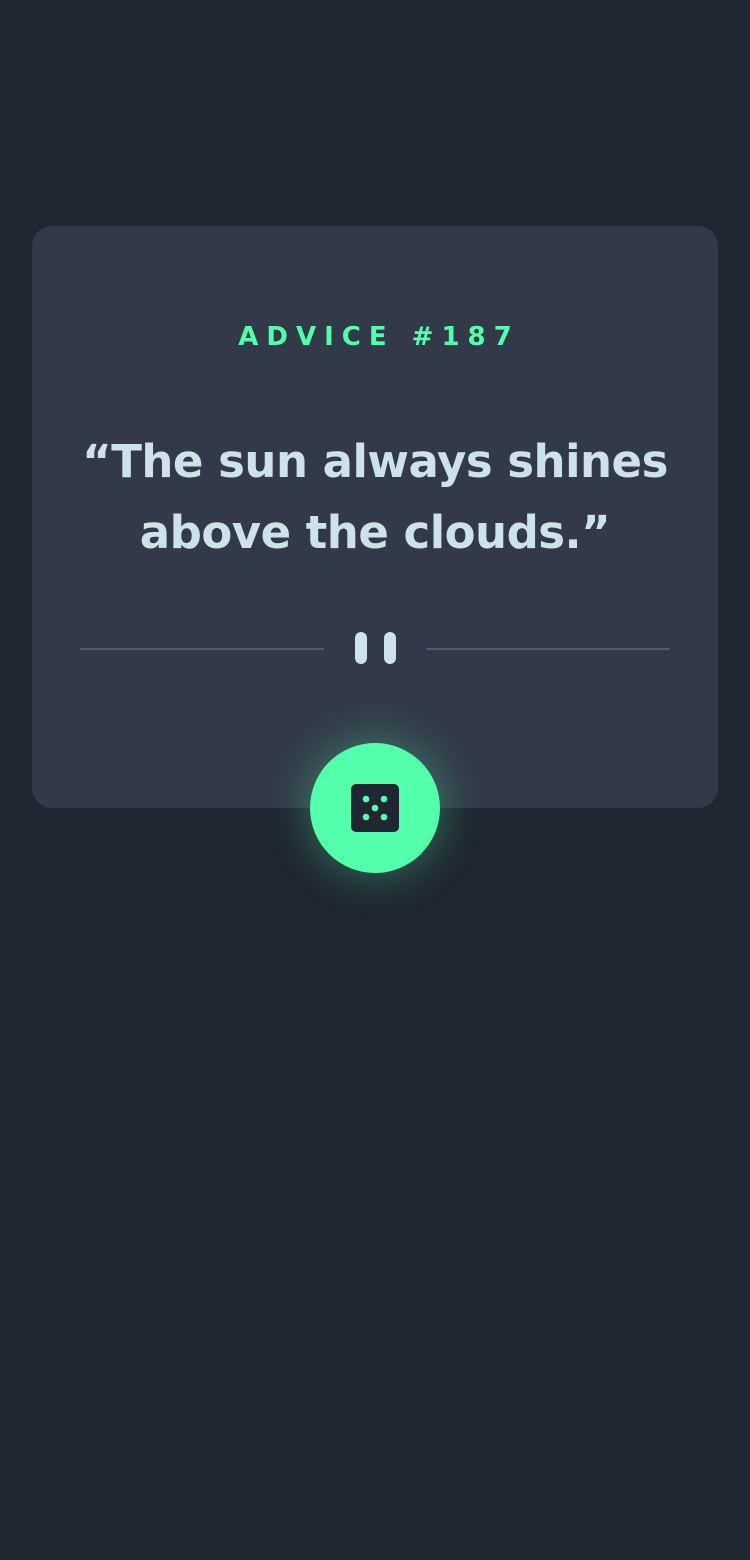 This screenshot has width=750, height=1560. I want to click on pause-bar-right, so click(390, 648).